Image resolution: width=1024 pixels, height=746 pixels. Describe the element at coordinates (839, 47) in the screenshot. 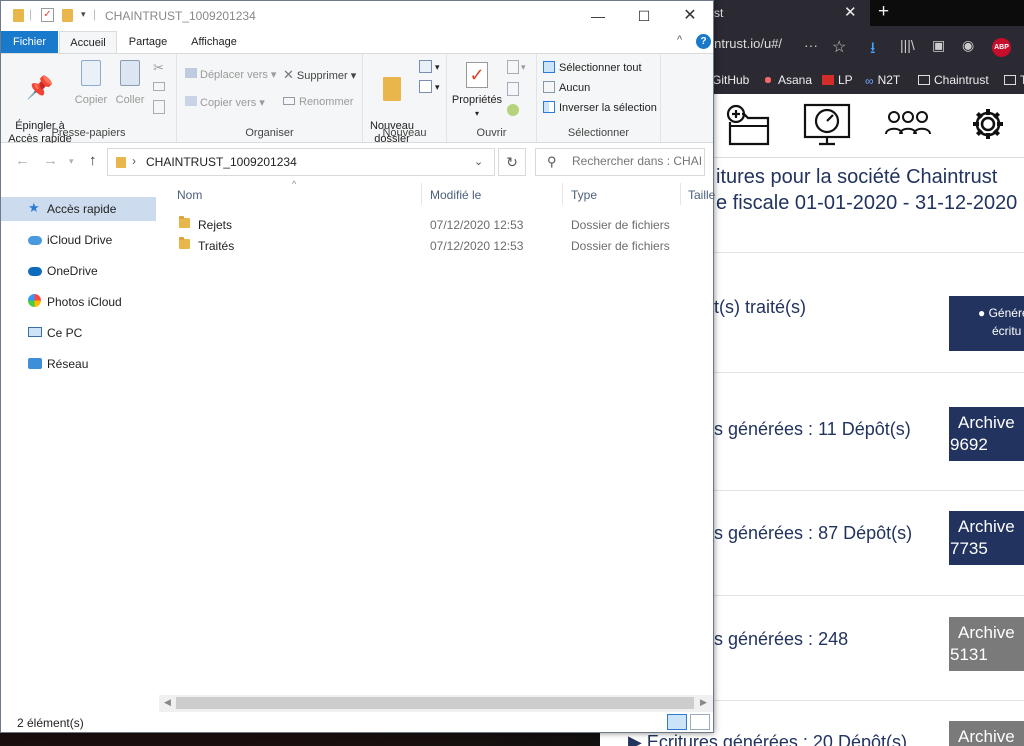

I see `bookmark-star-icon: ☆` at that location.